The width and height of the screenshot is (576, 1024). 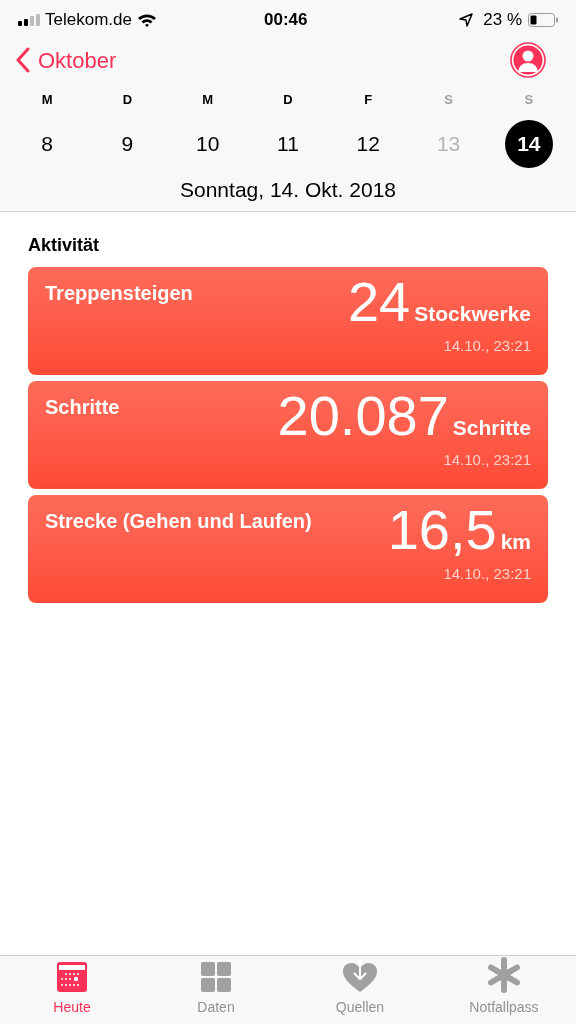 What do you see at coordinates (528, 144) in the screenshot?
I see `day-button: 14` at bounding box center [528, 144].